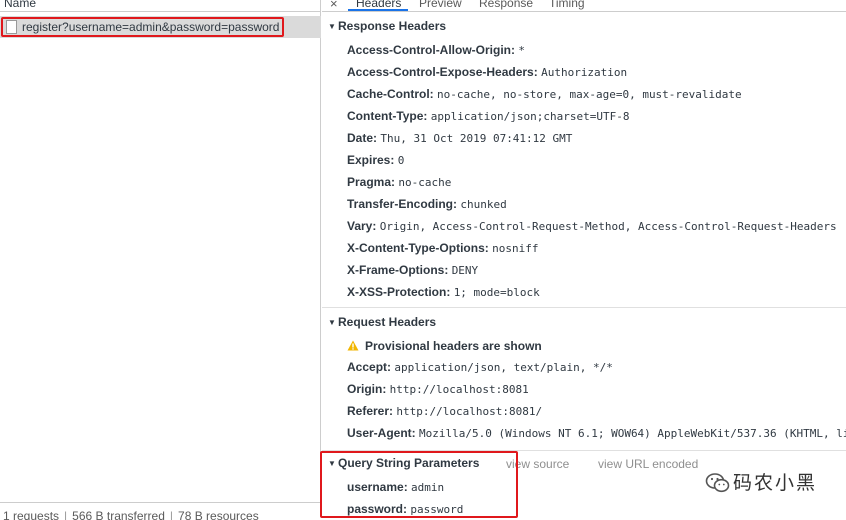 The image size is (846, 520). I want to click on provisional-warning: Provisional headers are shown, so click(444, 346).